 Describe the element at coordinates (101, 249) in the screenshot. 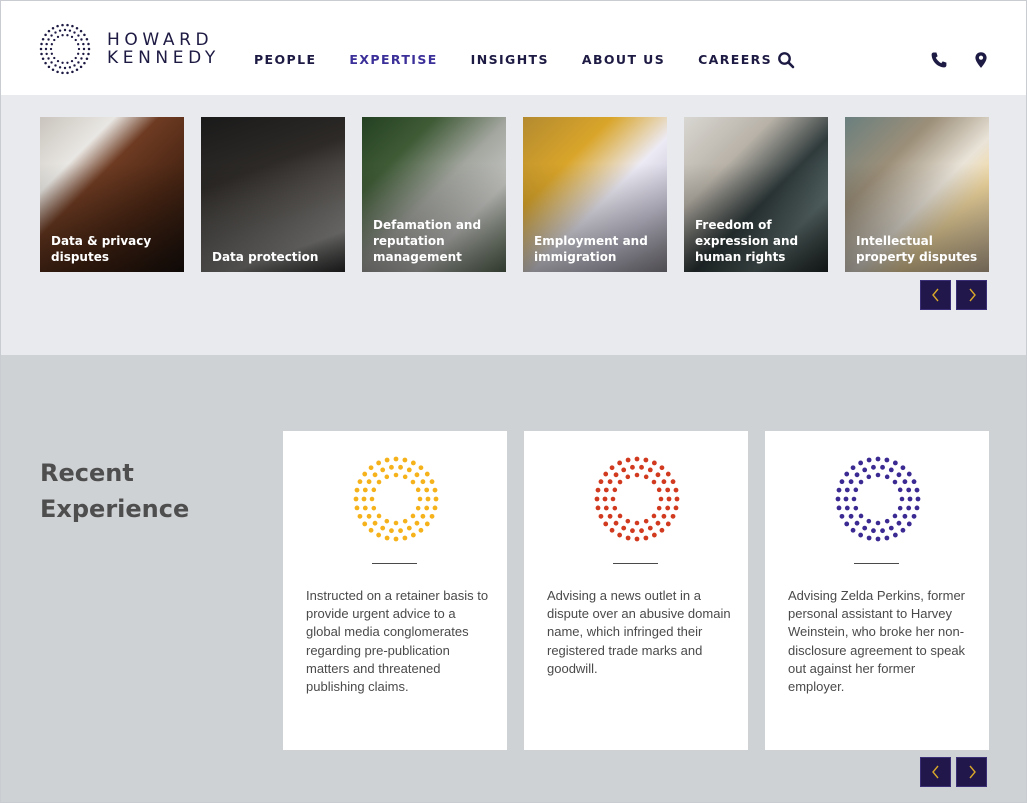

I see `tile-label: Data & privacy disputes` at that location.